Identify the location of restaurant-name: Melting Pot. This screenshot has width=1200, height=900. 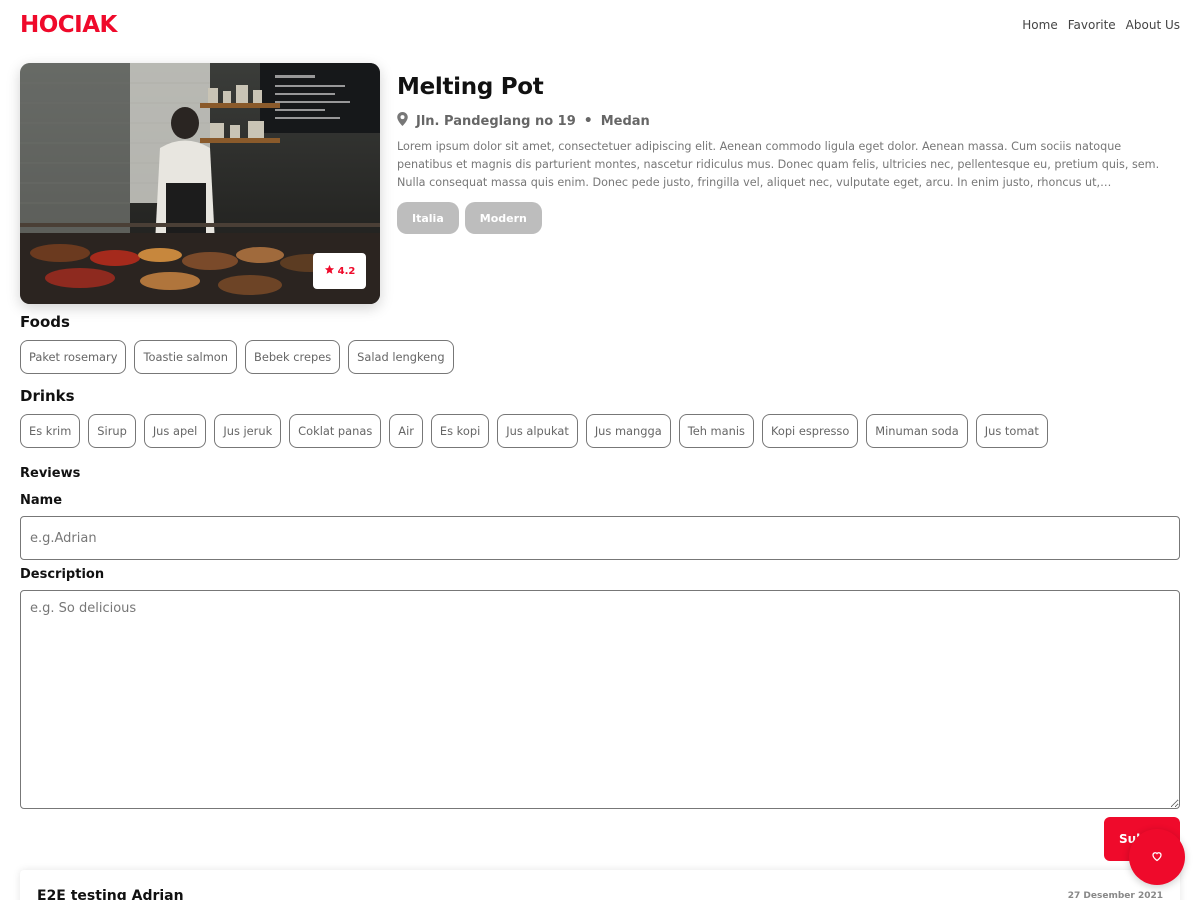
(470, 87).